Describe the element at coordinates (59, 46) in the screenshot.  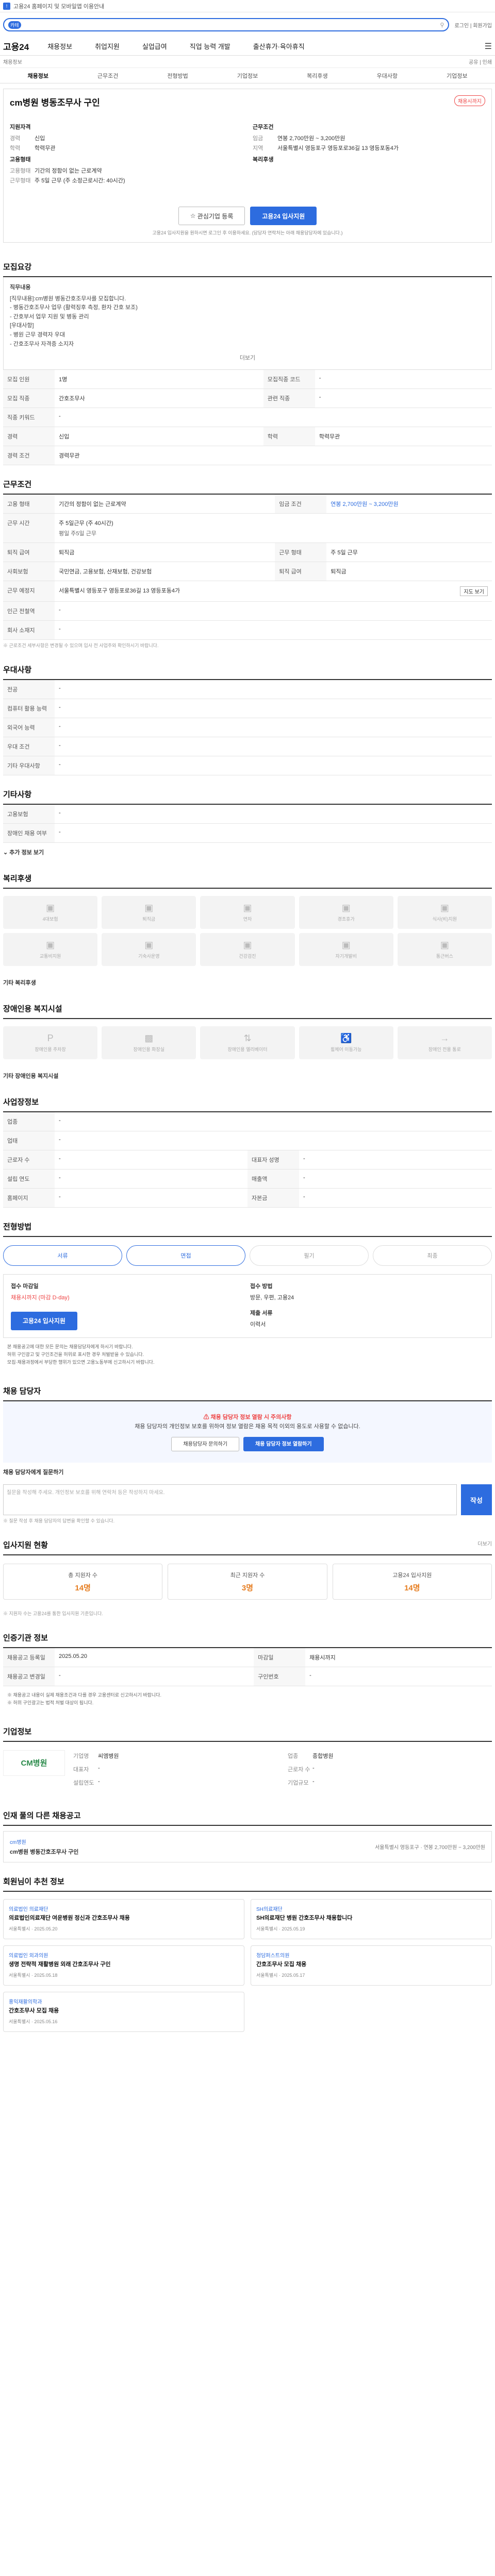
I see `nav-item: 채용정보` at that location.